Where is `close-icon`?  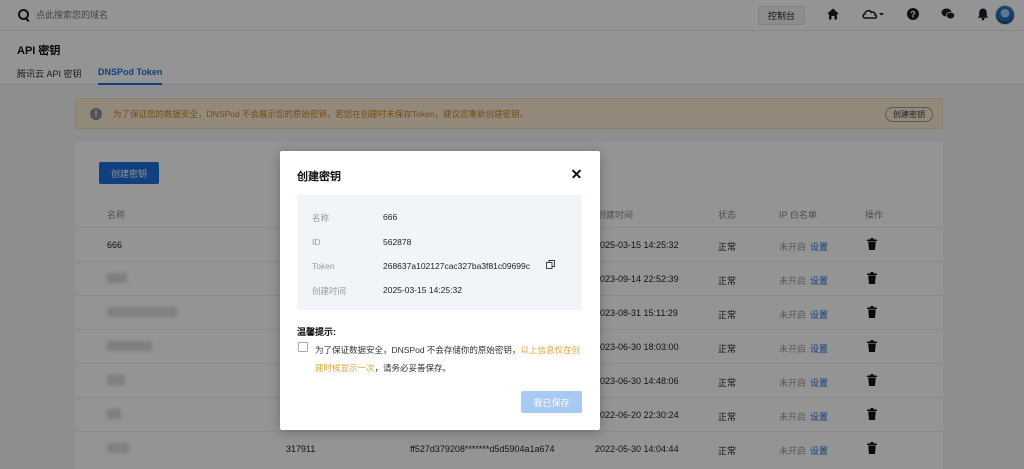
close-icon is located at coordinates (576, 173).